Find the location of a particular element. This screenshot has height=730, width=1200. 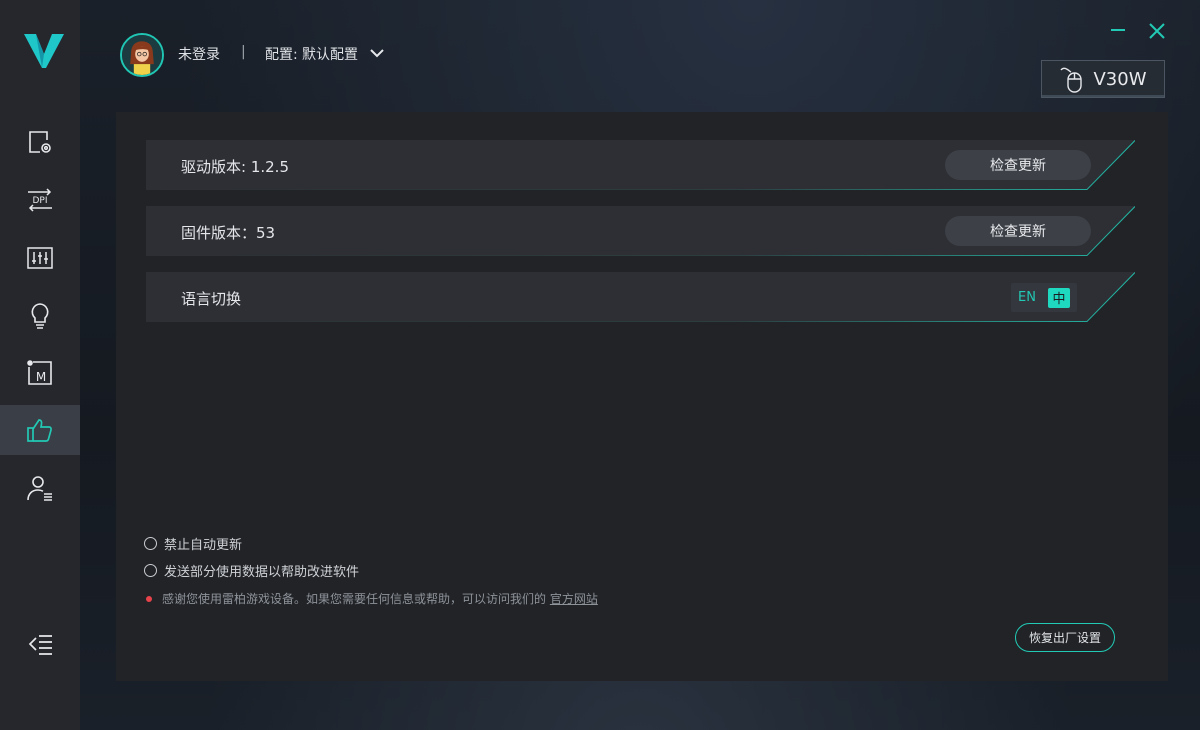

driver-version-label: 驱动版本: 1.2.5 is located at coordinates (235, 167).